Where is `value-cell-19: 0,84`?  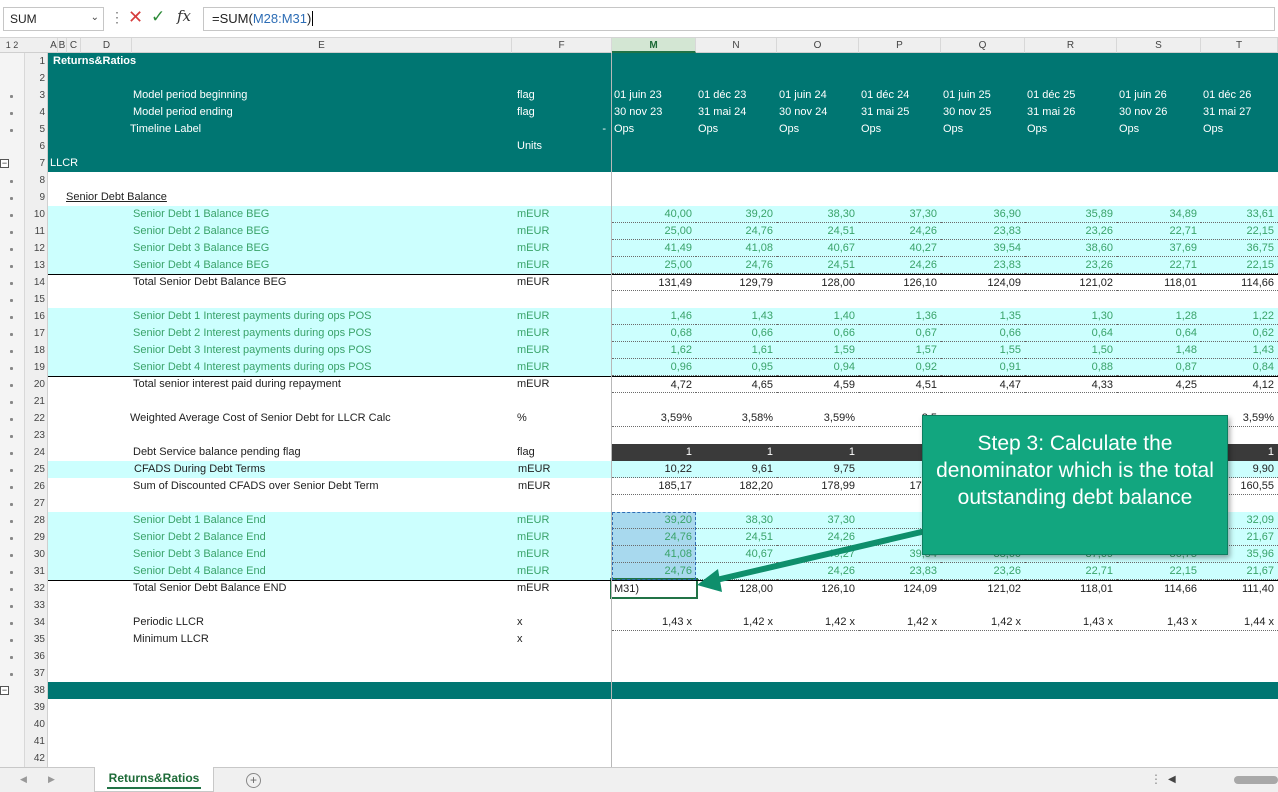 value-cell-19: 0,84 is located at coordinates (1239, 367).